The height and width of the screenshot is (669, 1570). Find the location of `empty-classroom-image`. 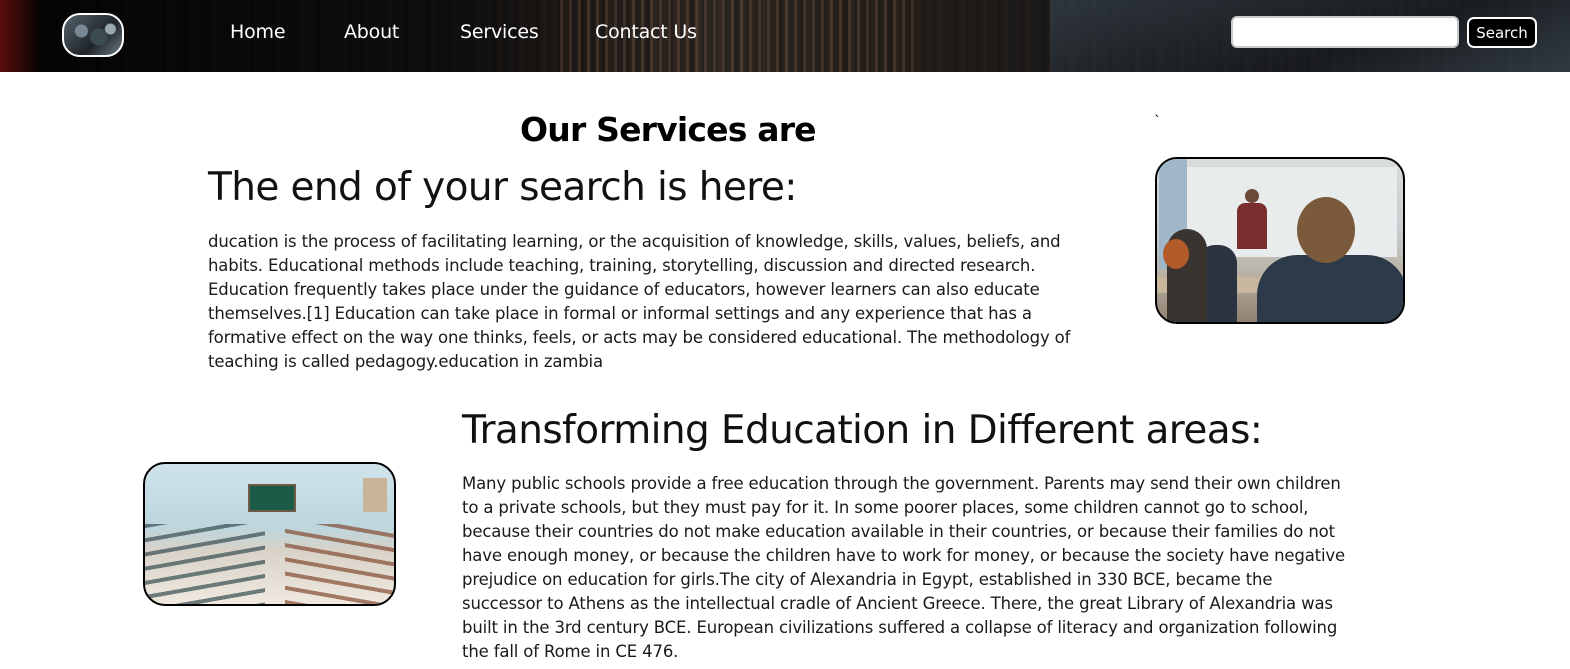

empty-classroom-image is located at coordinates (269, 534).